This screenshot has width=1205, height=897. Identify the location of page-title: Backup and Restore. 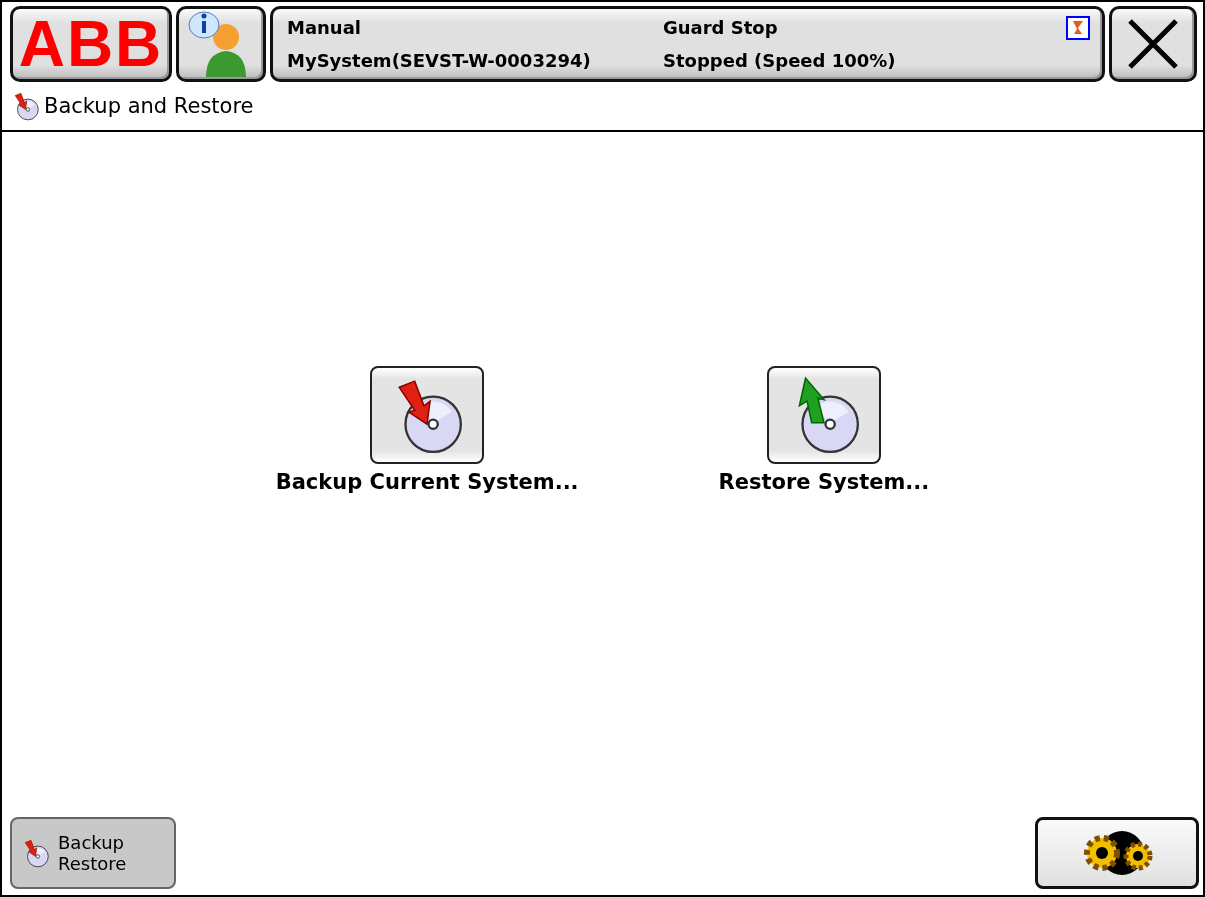
(149, 106).